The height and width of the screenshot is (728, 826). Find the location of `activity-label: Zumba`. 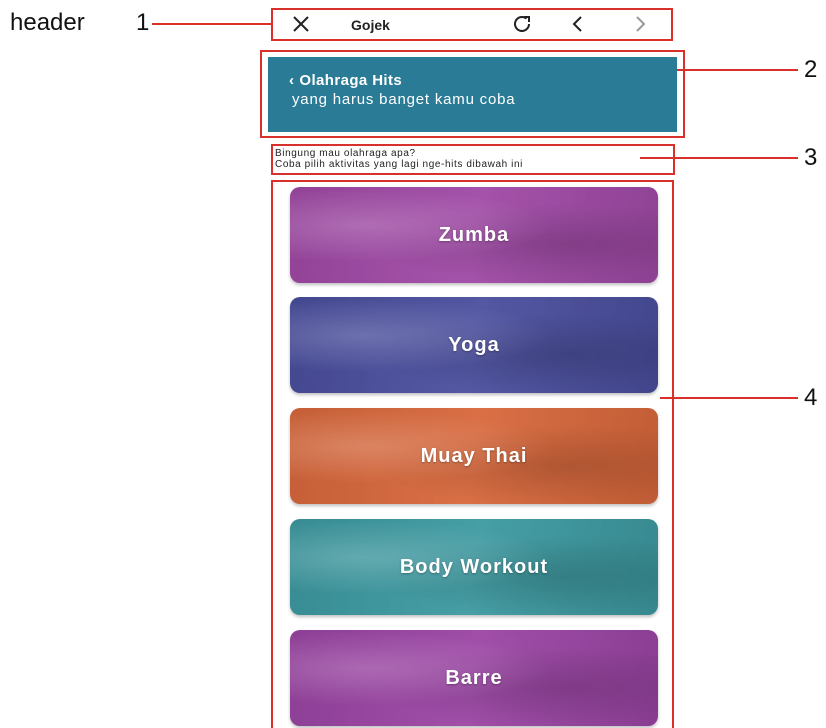

activity-label: Zumba is located at coordinates (474, 234).